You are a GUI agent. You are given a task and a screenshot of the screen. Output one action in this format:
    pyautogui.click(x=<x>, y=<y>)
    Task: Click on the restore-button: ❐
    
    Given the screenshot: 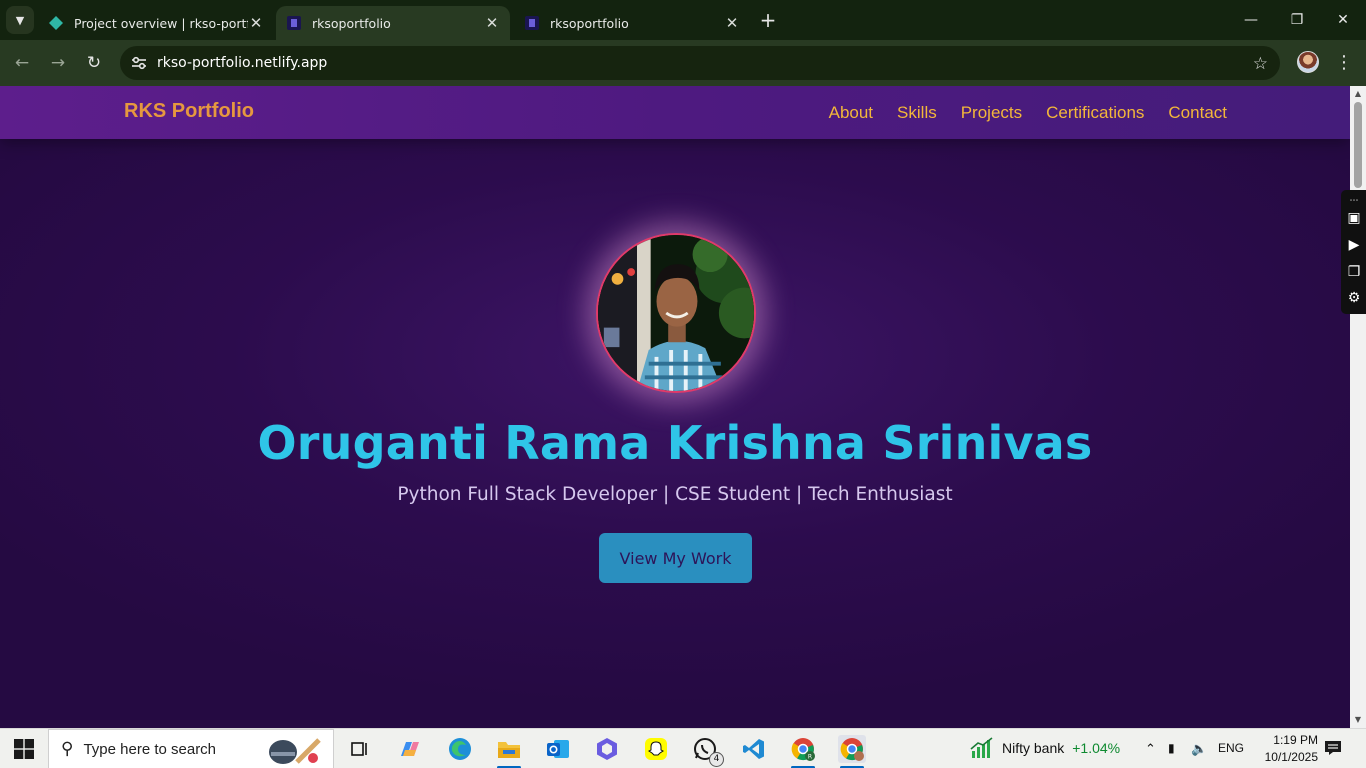 What is the action you would take?
    pyautogui.click(x=1297, y=20)
    